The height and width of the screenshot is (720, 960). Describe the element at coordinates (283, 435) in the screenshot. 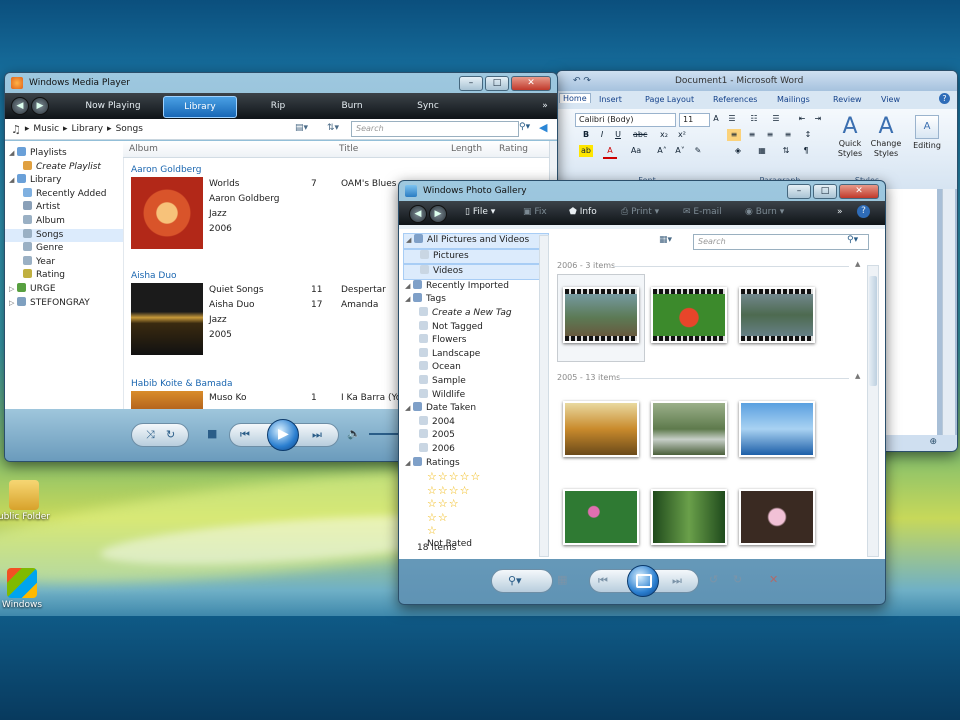

I see `play-button: ▶` at that location.